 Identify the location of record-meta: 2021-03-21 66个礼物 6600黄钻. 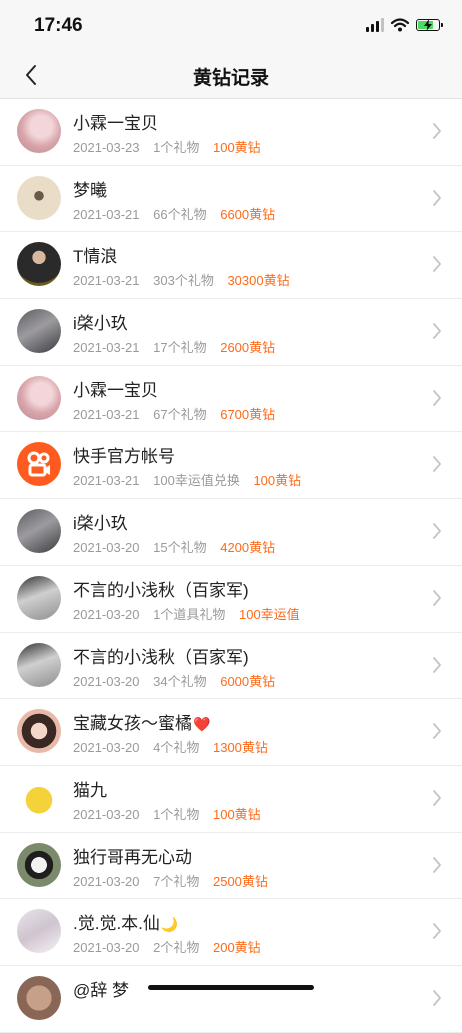
(179, 213).